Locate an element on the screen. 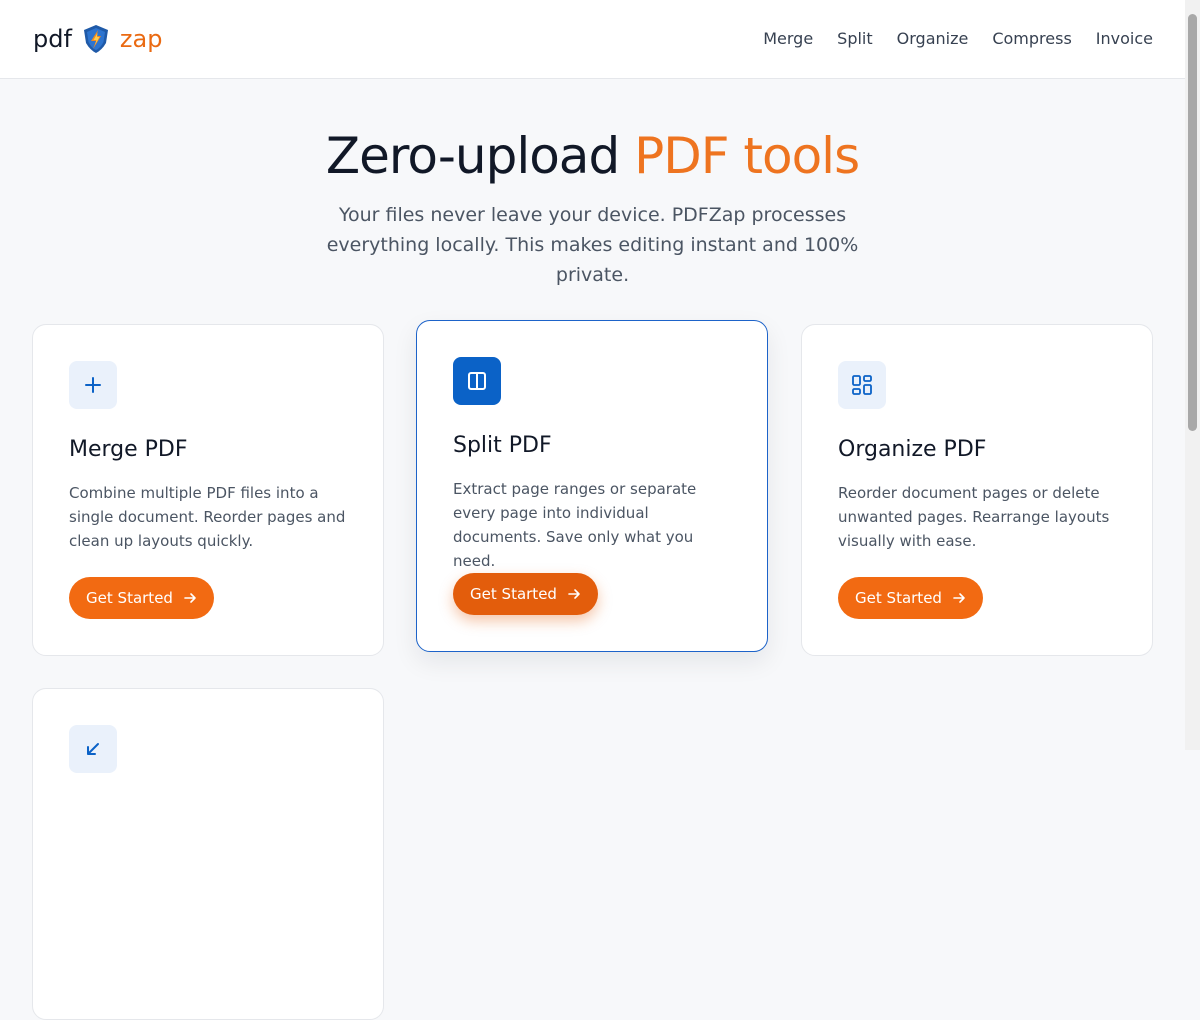  hero-title: Zero-upload PDF tools is located at coordinates (592, 156).